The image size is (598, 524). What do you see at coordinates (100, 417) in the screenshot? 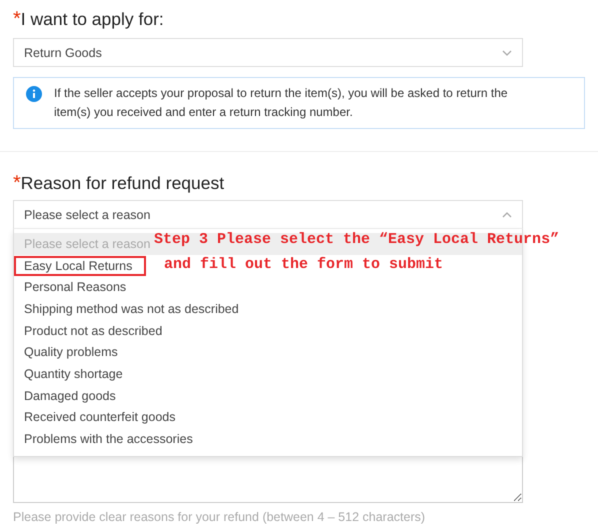
I see `dropdown-option: Received counterfeit goods` at bounding box center [100, 417].